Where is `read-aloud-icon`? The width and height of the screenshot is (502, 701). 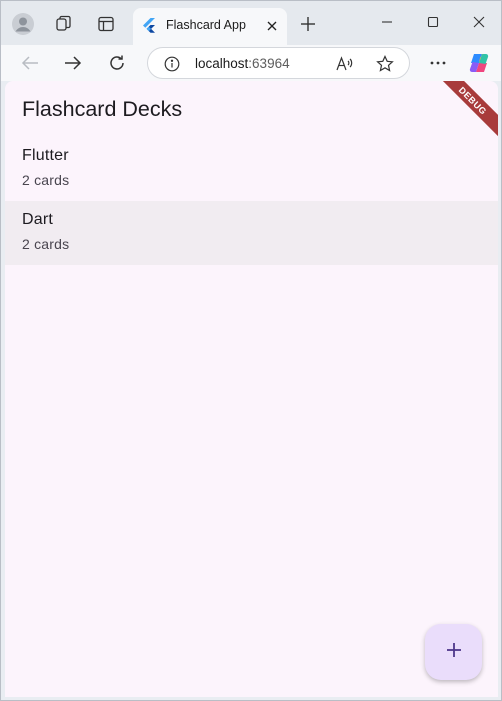 read-aloud-icon is located at coordinates (345, 64).